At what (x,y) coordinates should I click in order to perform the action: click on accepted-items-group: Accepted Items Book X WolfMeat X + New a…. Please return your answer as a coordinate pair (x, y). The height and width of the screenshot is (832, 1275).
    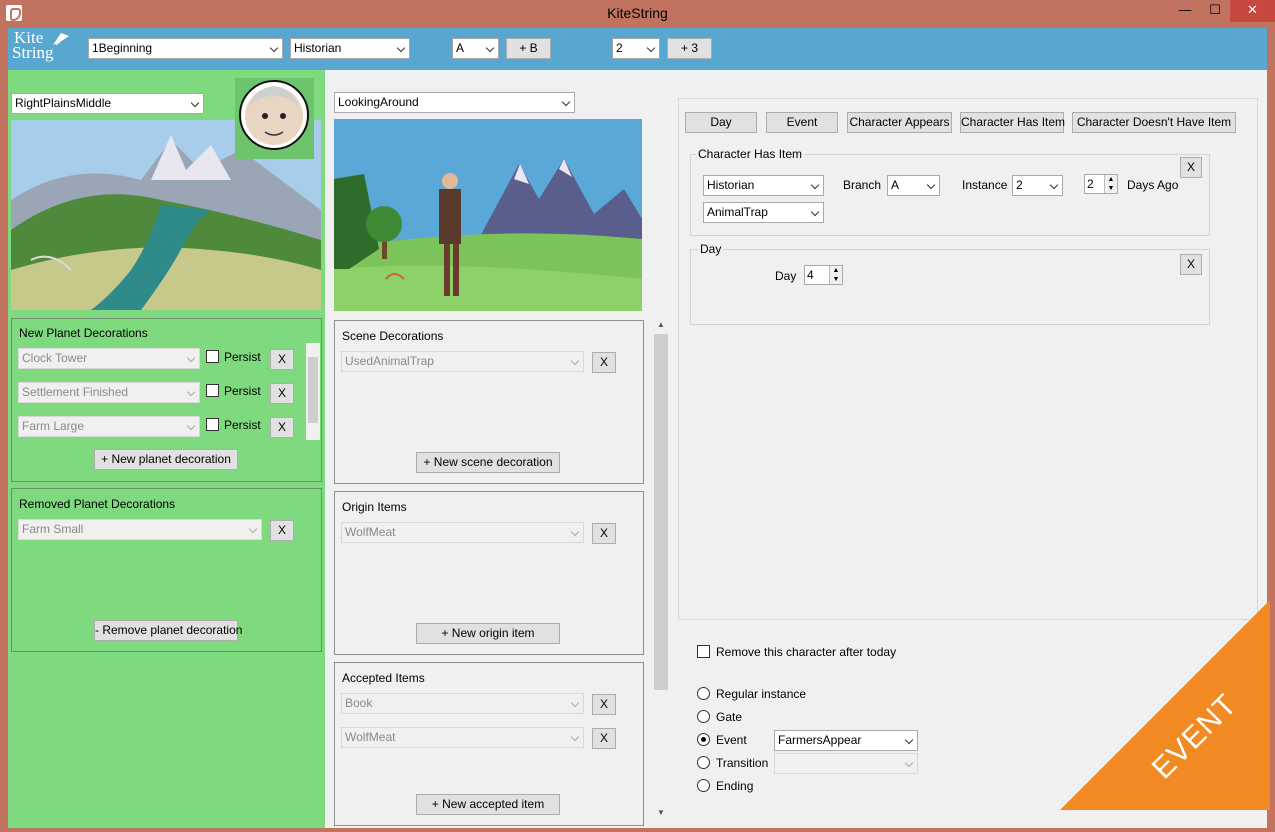
    Looking at the image, I should click on (489, 744).